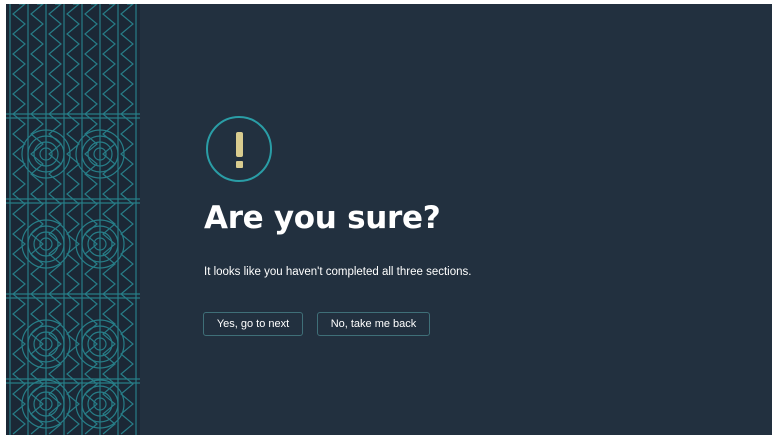 The image size is (775, 438). What do you see at coordinates (239, 164) in the screenshot?
I see `exclamation-dot` at bounding box center [239, 164].